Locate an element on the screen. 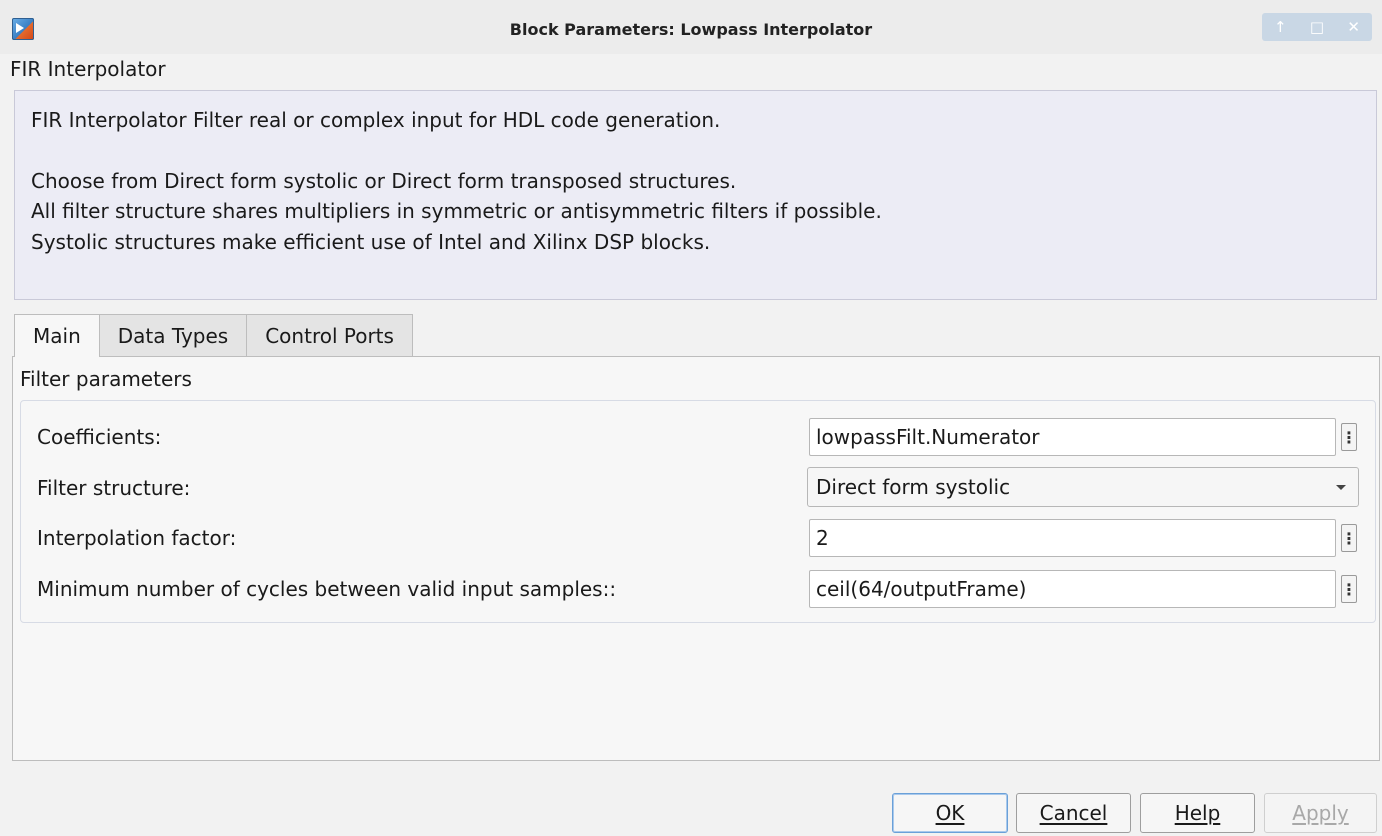 The width and height of the screenshot is (1382, 836). filter-parameters-label: Filter parameters is located at coordinates (106, 379).